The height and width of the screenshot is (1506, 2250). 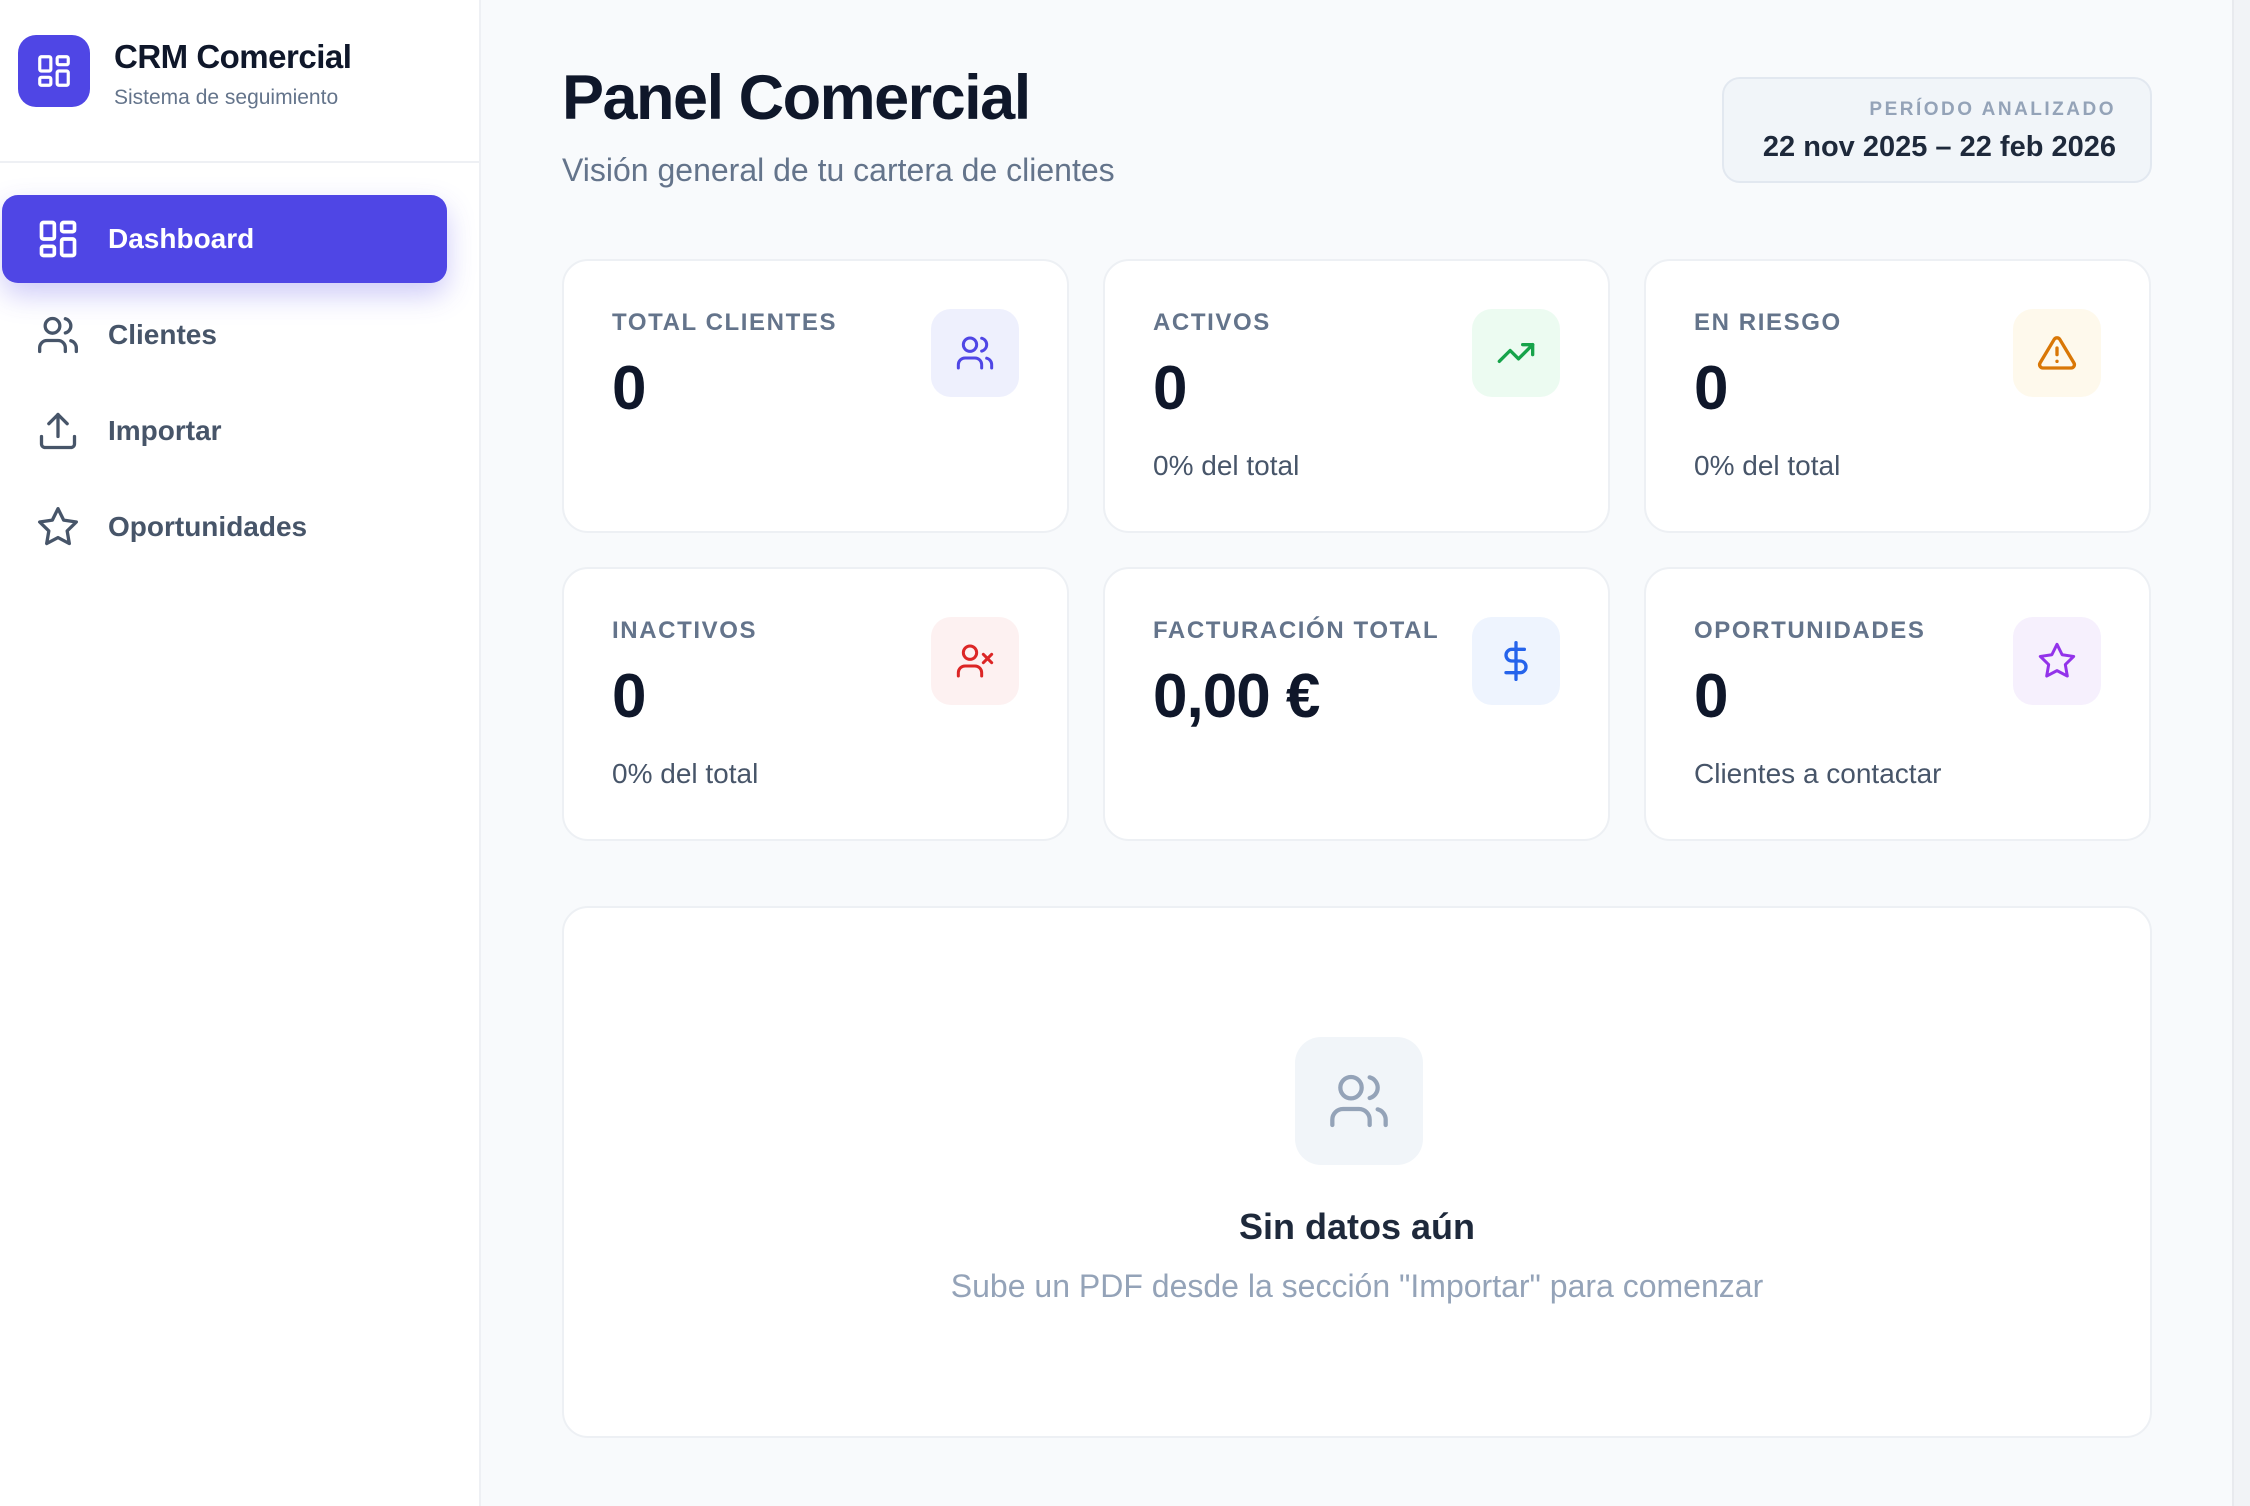 What do you see at coordinates (165, 430) in the screenshot?
I see `sidebar-item-label: Importar` at bounding box center [165, 430].